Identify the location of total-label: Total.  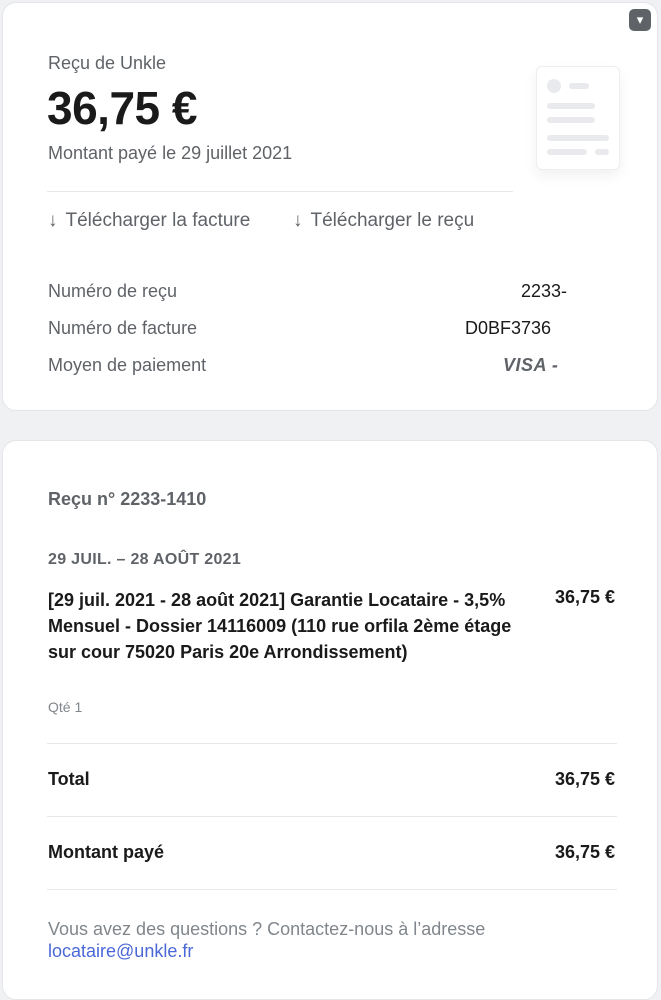
(69, 779).